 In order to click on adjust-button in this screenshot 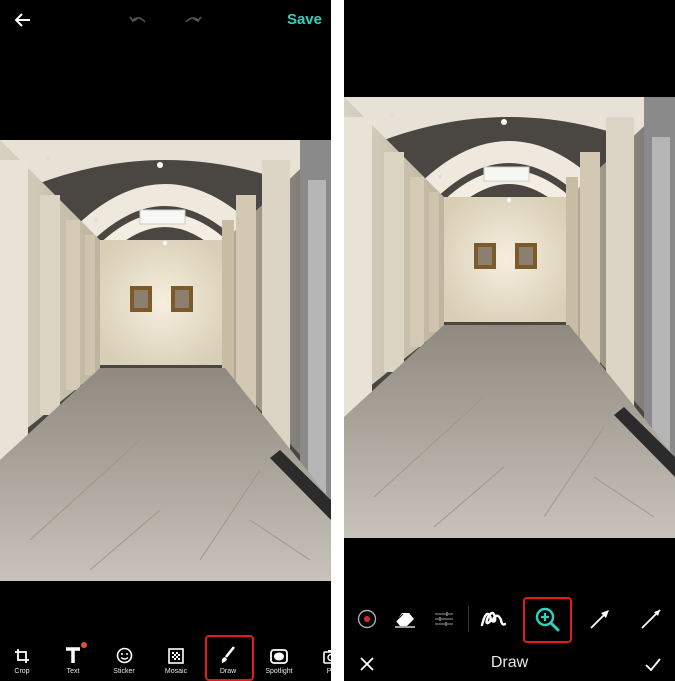, I will do `click(444, 619)`.